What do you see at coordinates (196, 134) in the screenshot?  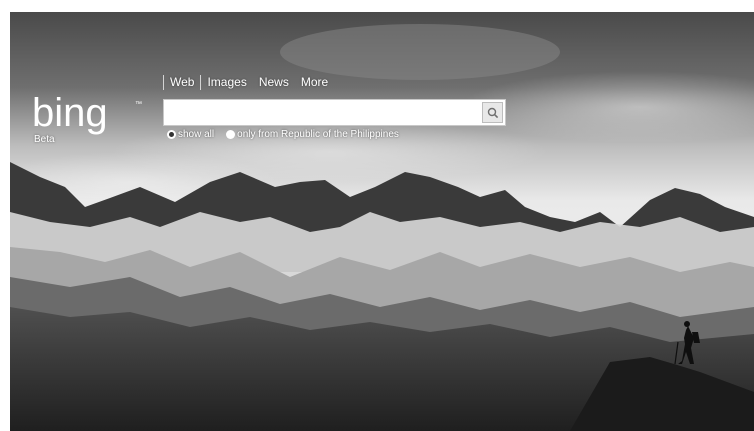 I see `scope-label-show-all: show all` at bounding box center [196, 134].